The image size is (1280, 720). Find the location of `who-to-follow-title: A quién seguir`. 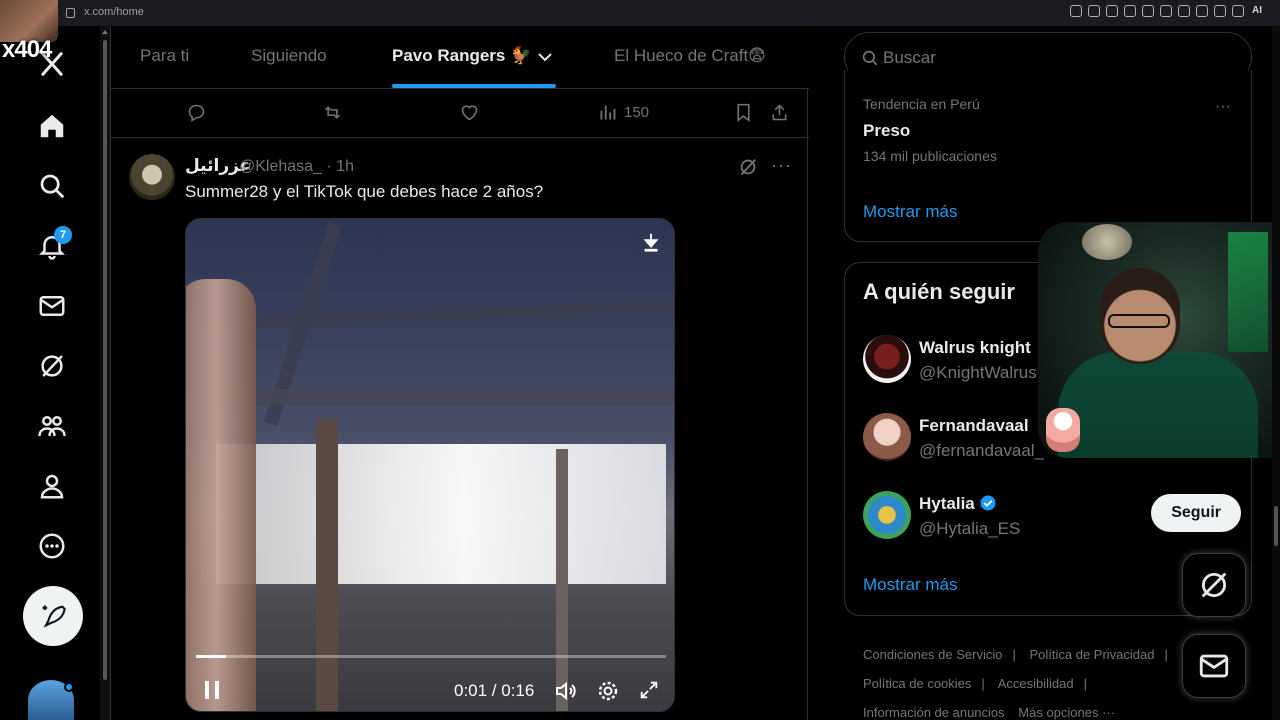

who-to-follow-title: A quién seguir is located at coordinates (939, 291).